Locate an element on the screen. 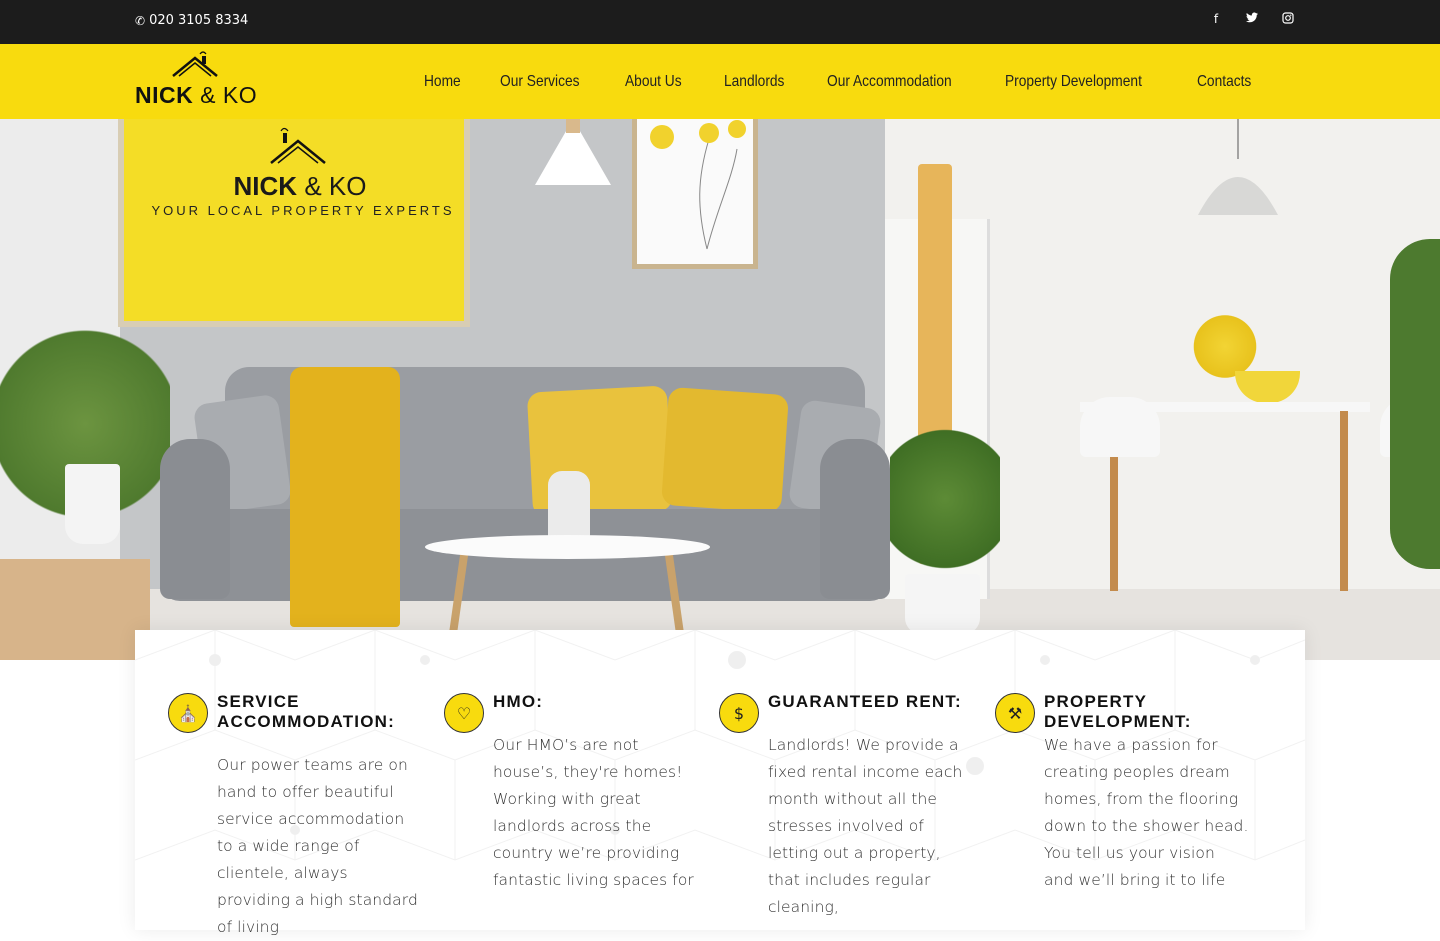 Image resolution: width=1440 pixels, height=941 pixels. feature-title: PROPERTY DEVELOPMENT: is located at coordinates (1118, 711).